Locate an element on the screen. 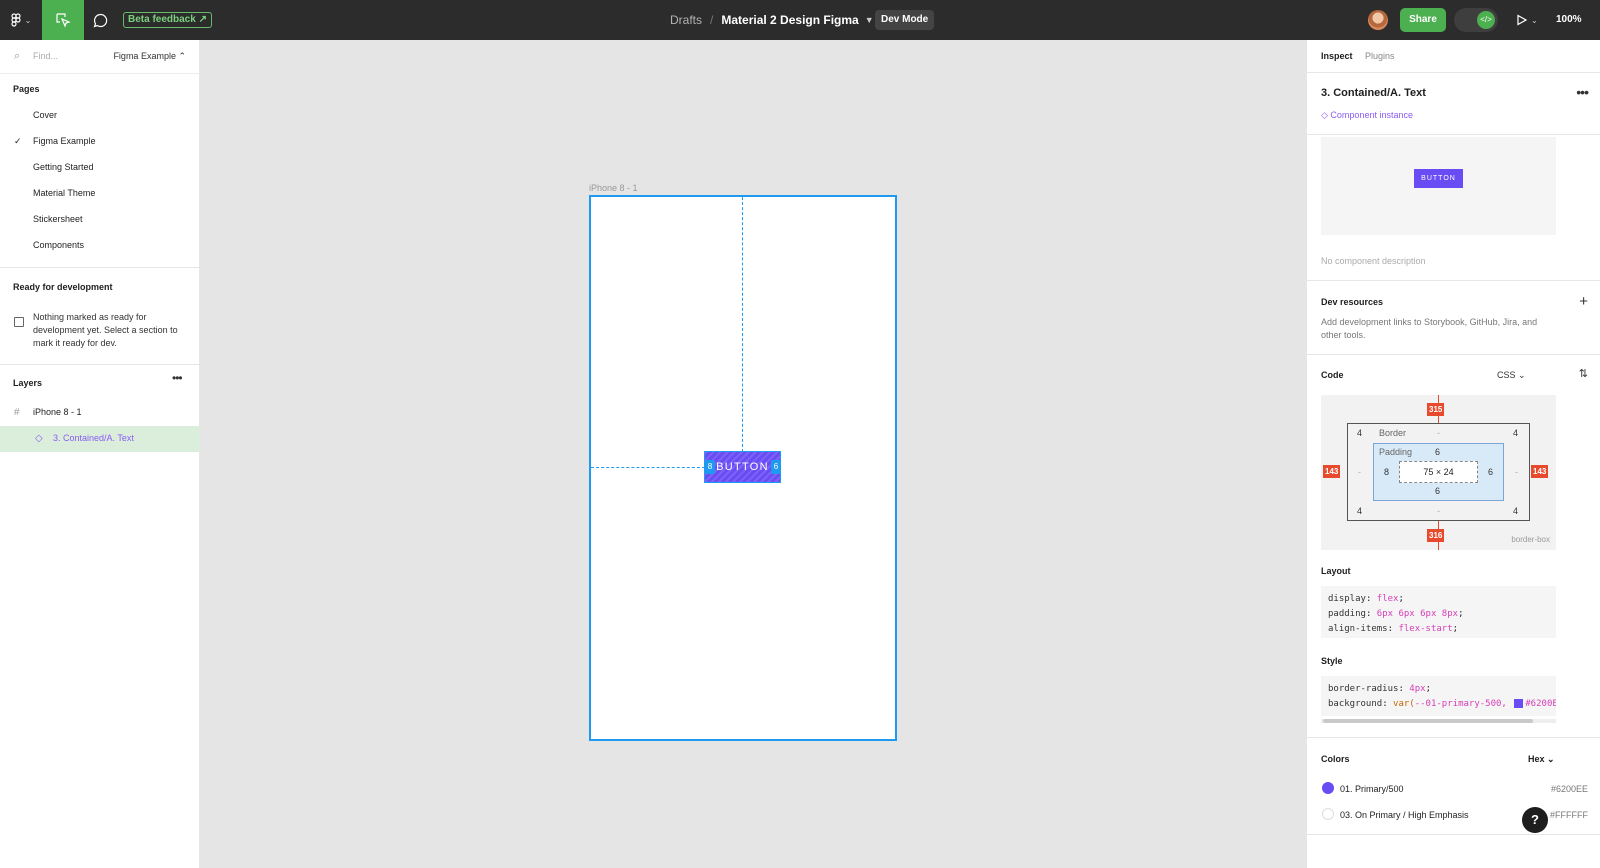 This screenshot has width=1600, height=868. tab-inspect: Inspect is located at coordinates (1337, 56).